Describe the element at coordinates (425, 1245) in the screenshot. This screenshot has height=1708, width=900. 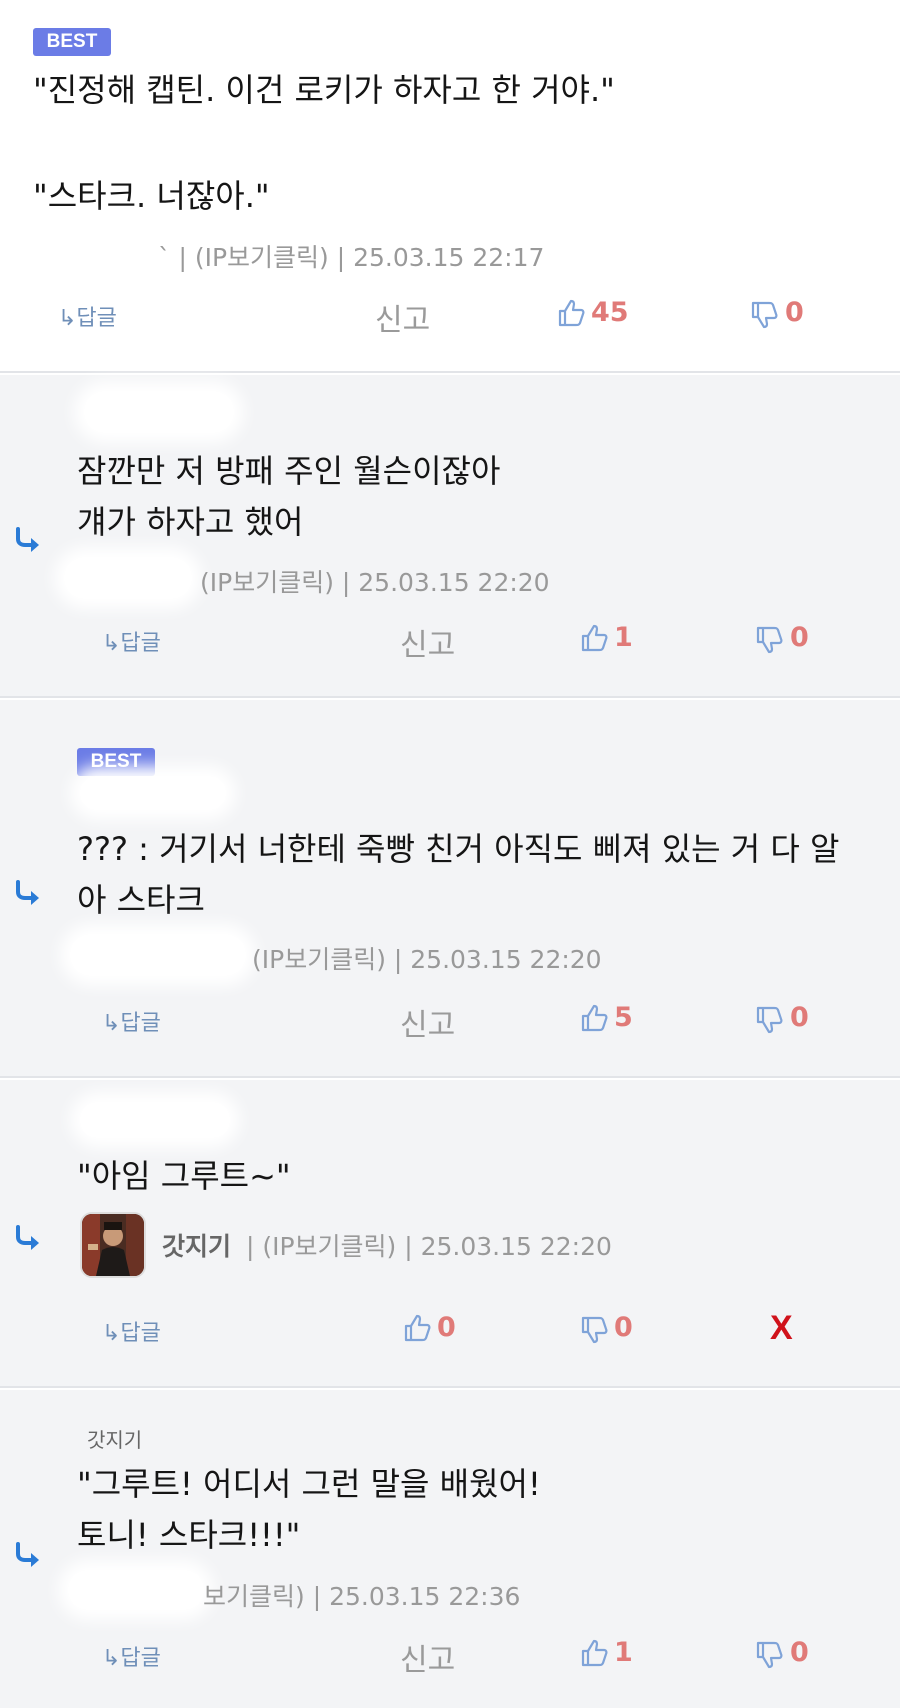
I see `comment-meta: | (IP보기클릭) | 25.03.15 22:20` at that location.